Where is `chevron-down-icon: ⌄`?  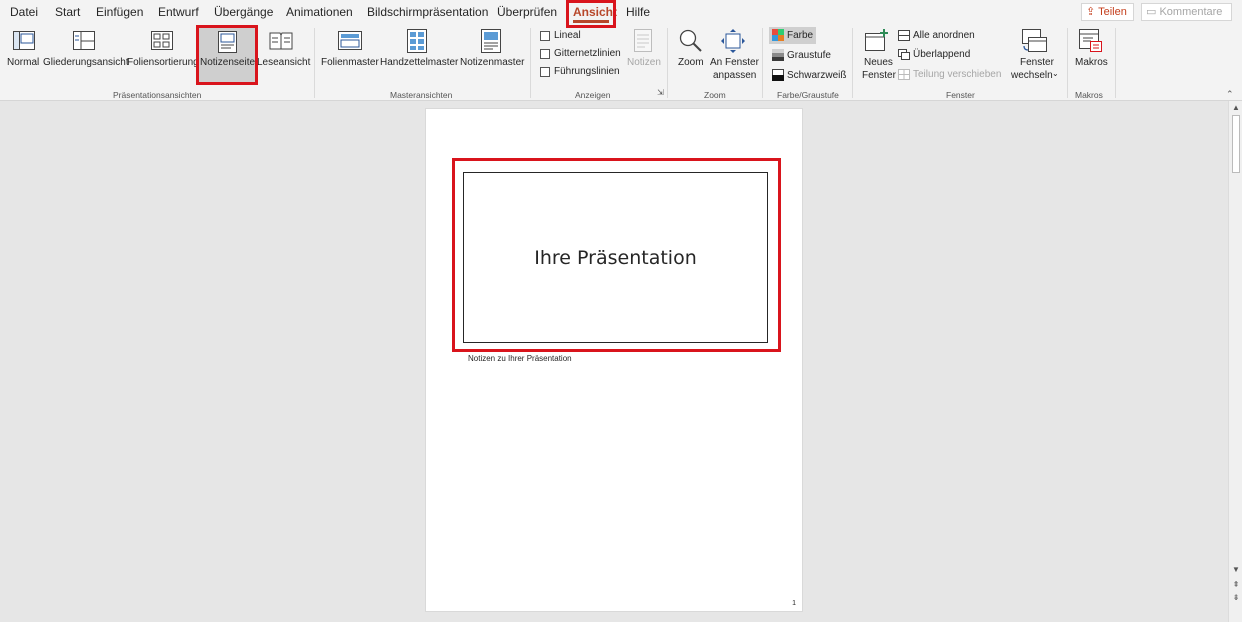 chevron-down-icon: ⌄ is located at coordinates (1055, 73).